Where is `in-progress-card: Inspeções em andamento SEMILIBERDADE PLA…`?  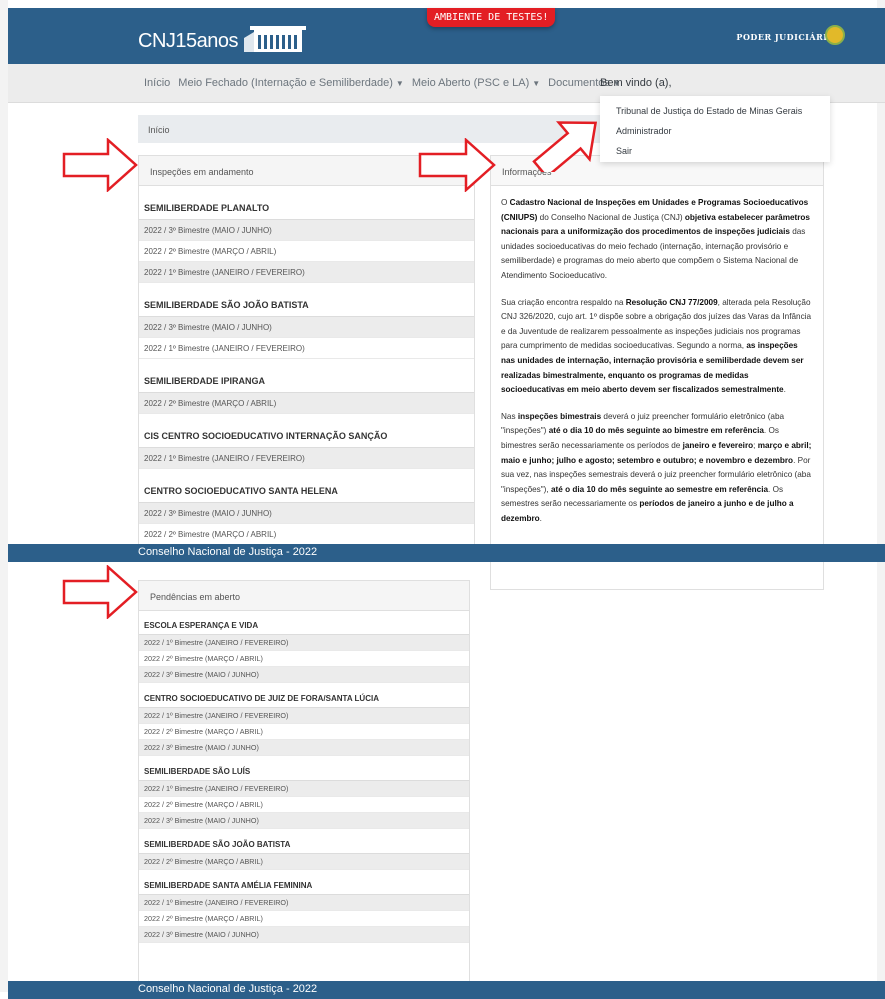
in-progress-card: Inspeções em andamento SEMILIBERDADE PLA… is located at coordinates (306, 350).